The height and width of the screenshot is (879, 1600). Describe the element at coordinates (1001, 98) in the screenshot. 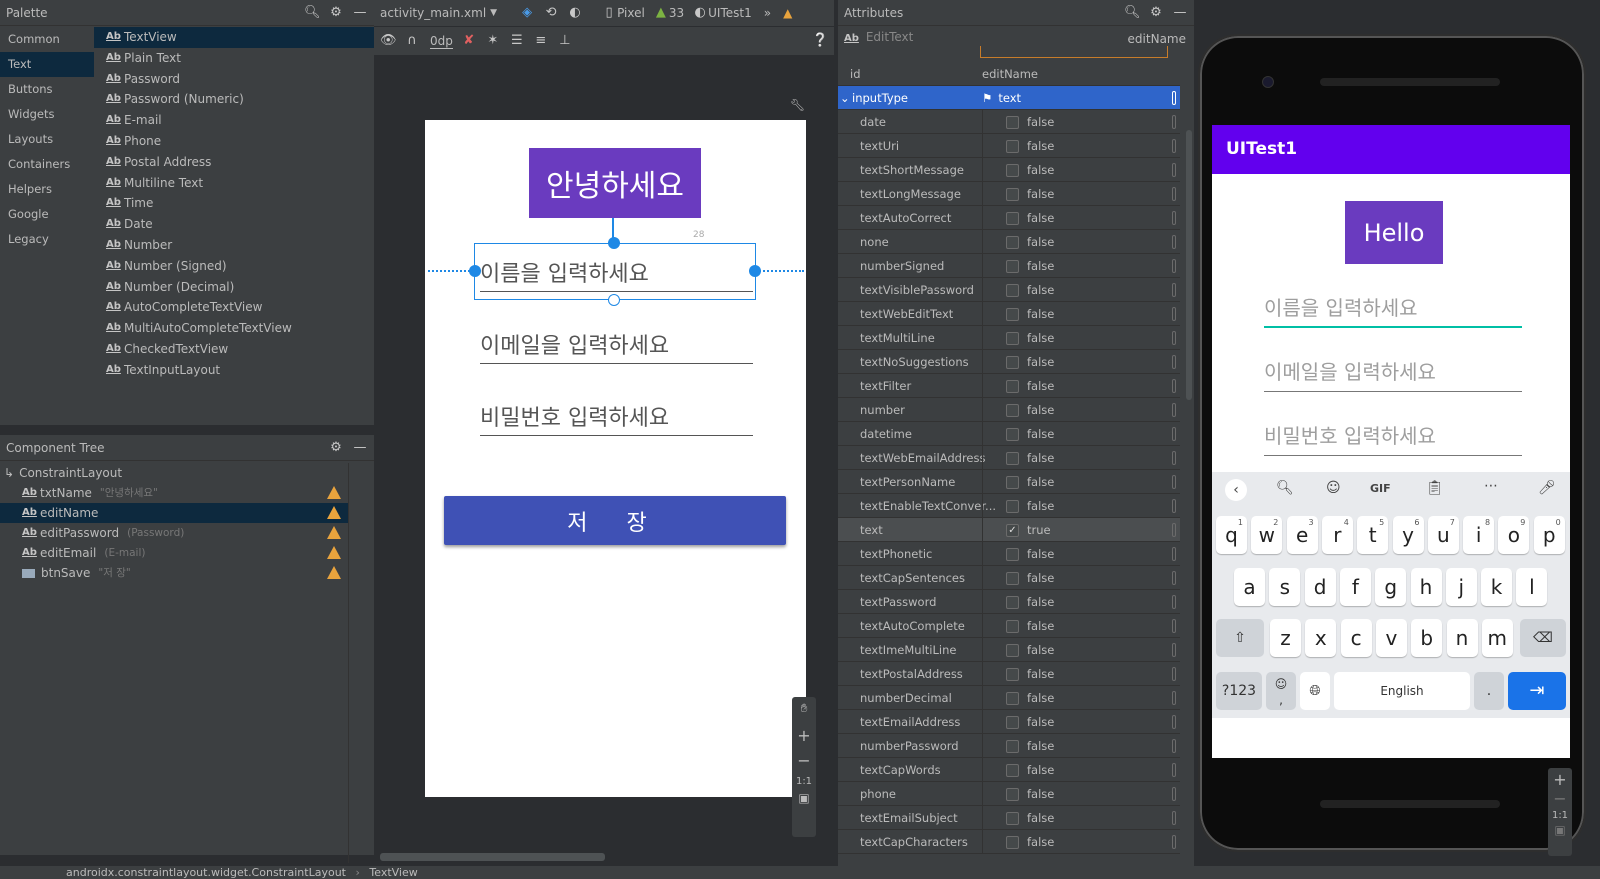

I see `attr-value: ⚑ text` at that location.